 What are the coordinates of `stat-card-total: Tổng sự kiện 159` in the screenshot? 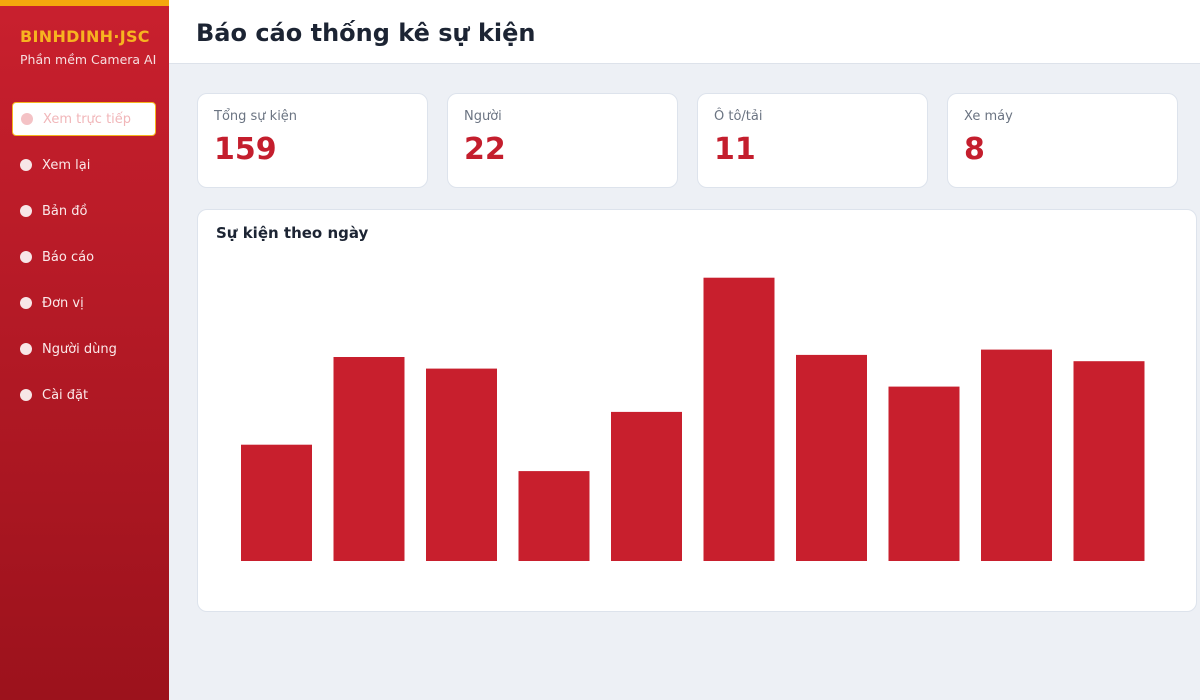 It's located at (312, 140).